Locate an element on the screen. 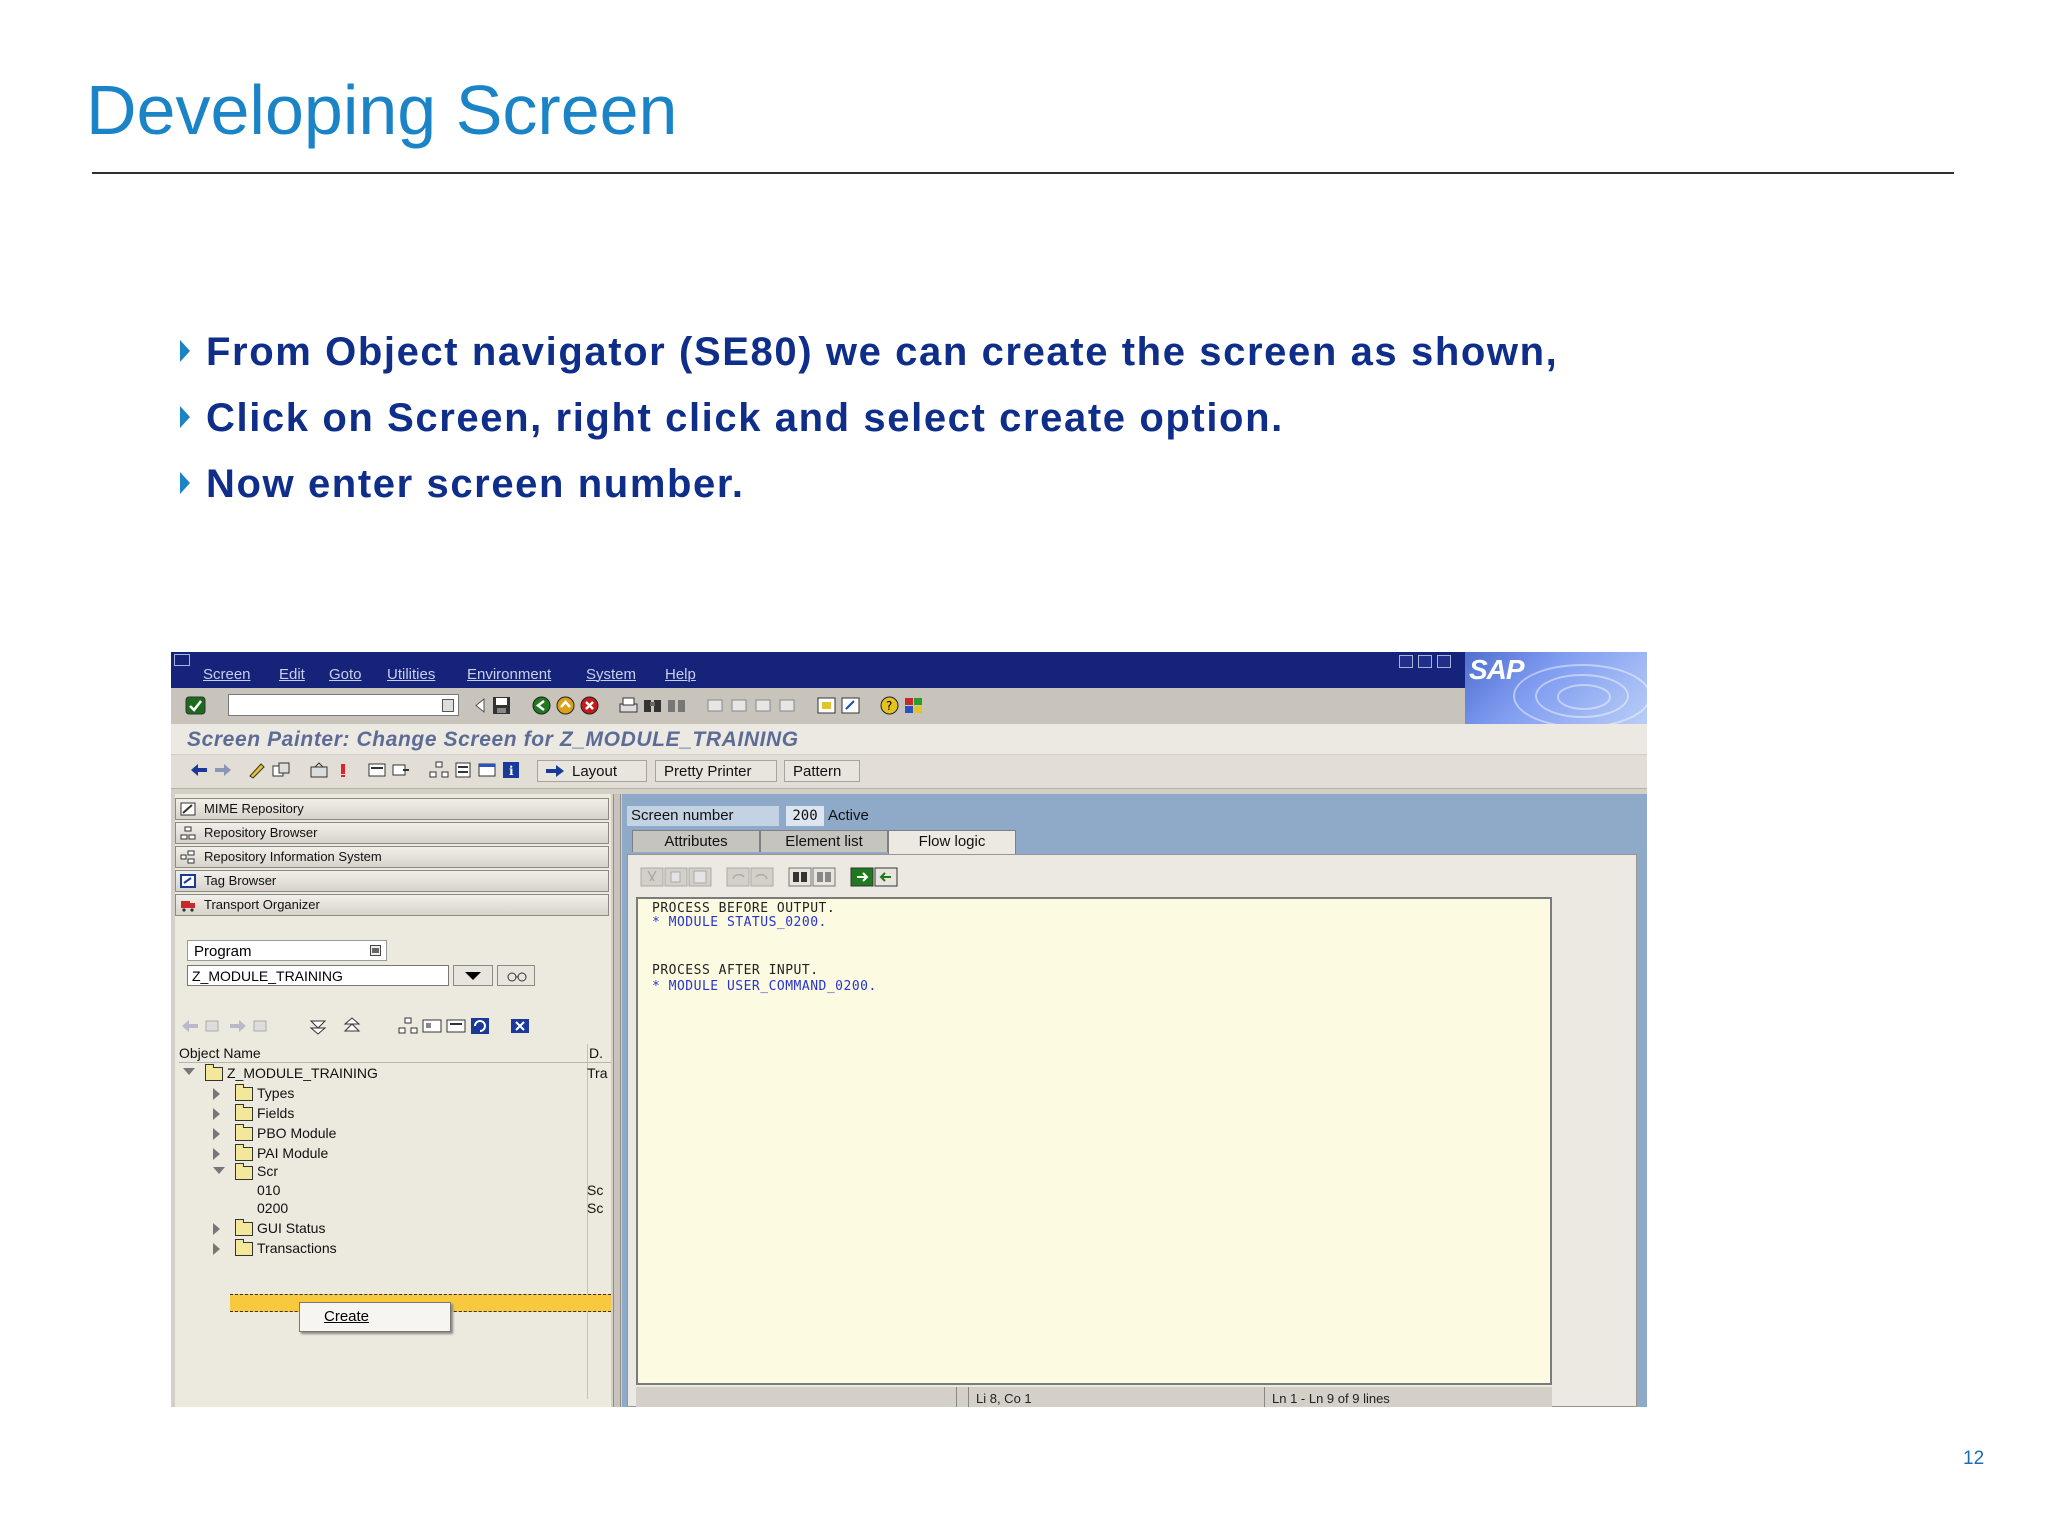 This screenshot has height=1536, width=2048. tag-browser-button: Tag Browser is located at coordinates (392, 881).